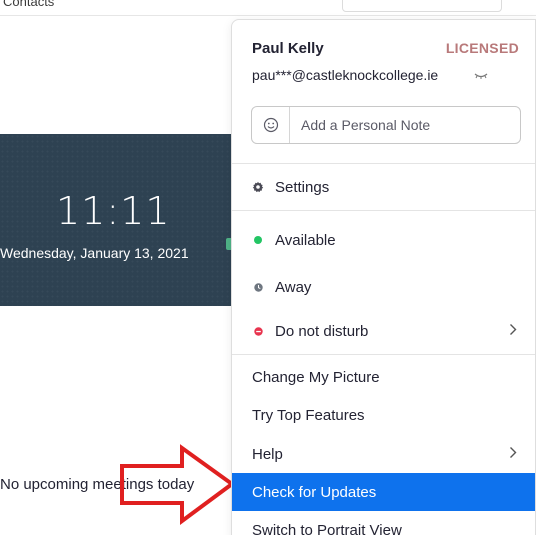 Image resolution: width=536 pixels, height=535 pixels. I want to click on user-name: Paul Kelly, so click(288, 48).